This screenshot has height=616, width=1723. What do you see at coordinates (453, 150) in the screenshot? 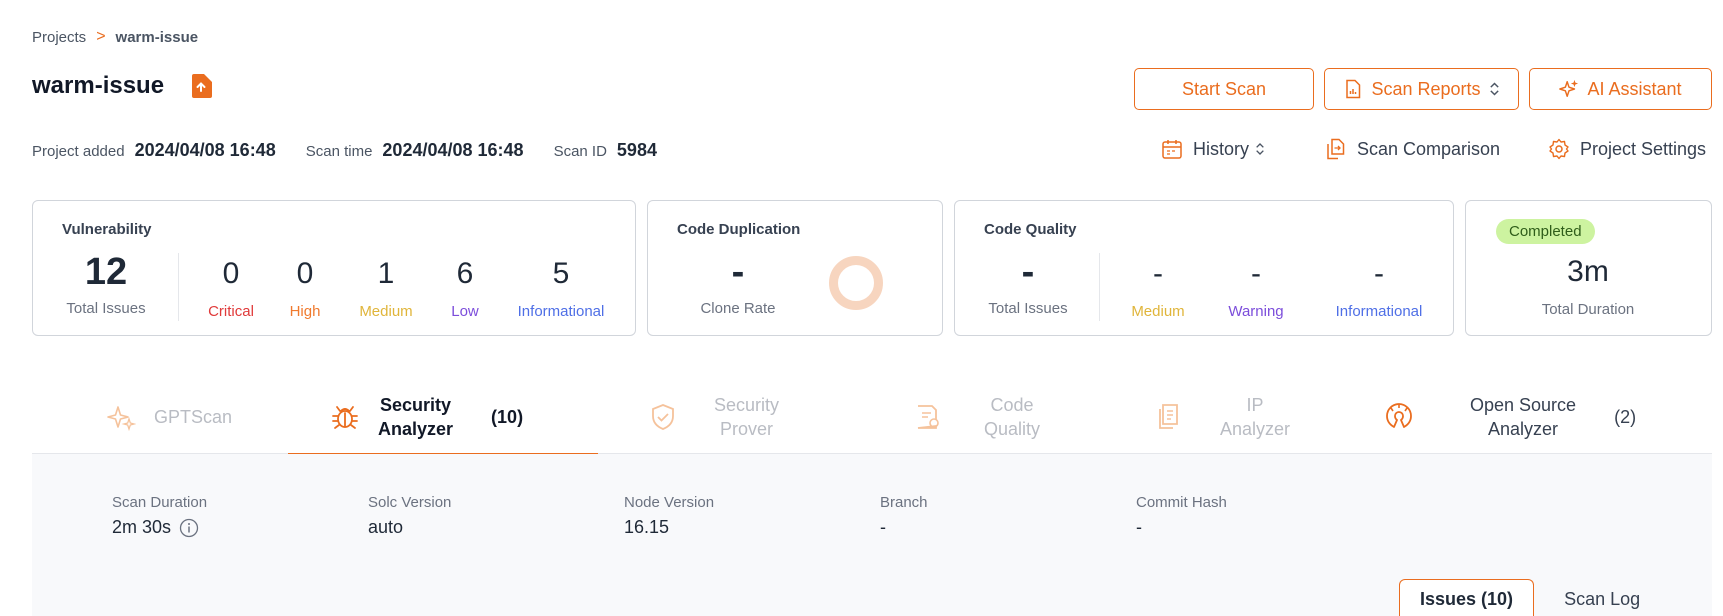
I see `scan-time-value: 2024/04/08 16:48` at bounding box center [453, 150].